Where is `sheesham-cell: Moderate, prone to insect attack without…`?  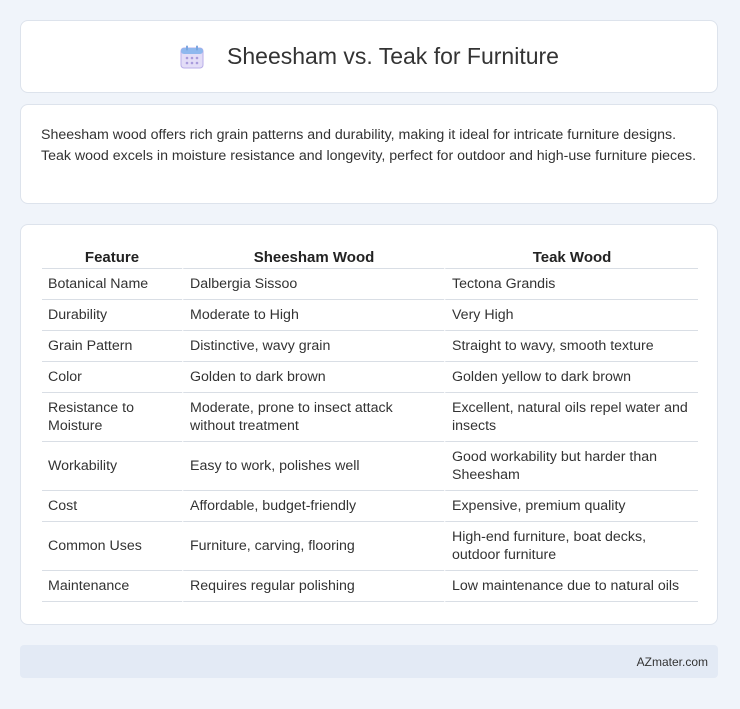 sheesham-cell: Moderate, prone to insect attack without… is located at coordinates (313, 417).